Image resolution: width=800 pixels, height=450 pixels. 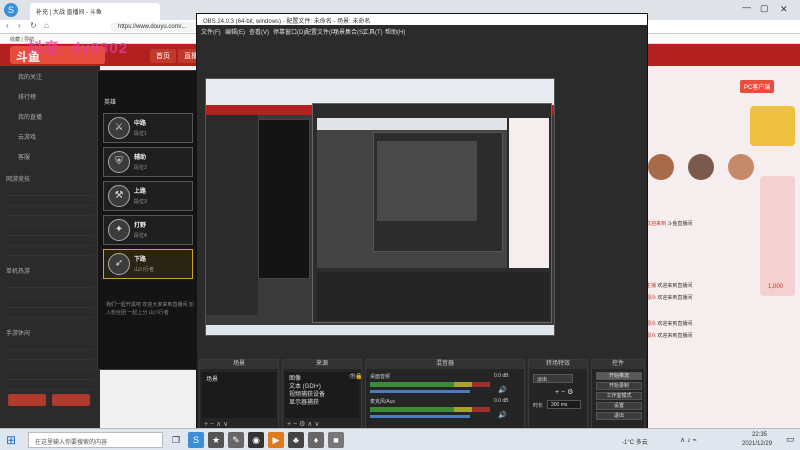 I want to click on refresh-icon: ↻, so click(x=33, y=25).